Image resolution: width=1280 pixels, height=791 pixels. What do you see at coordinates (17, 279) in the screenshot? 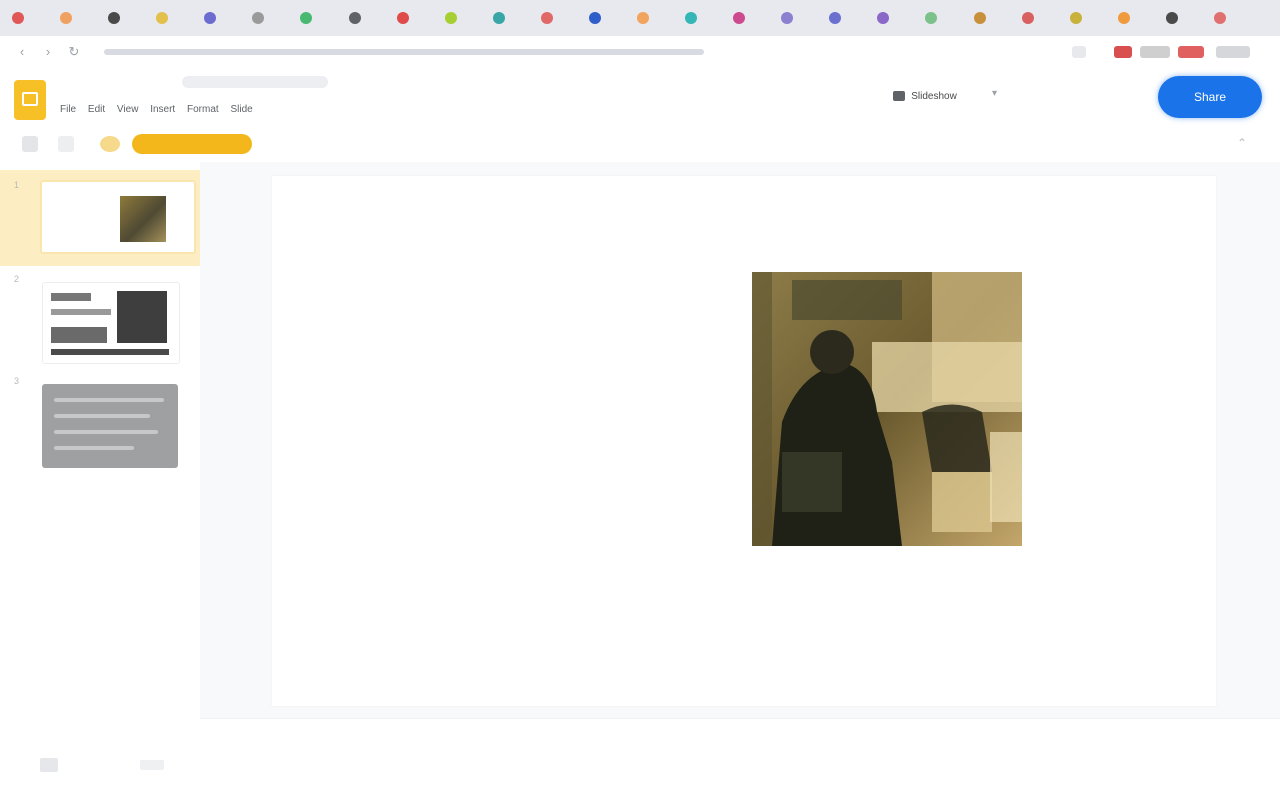
I see `slide-number: 2` at bounding box center [17, 279].